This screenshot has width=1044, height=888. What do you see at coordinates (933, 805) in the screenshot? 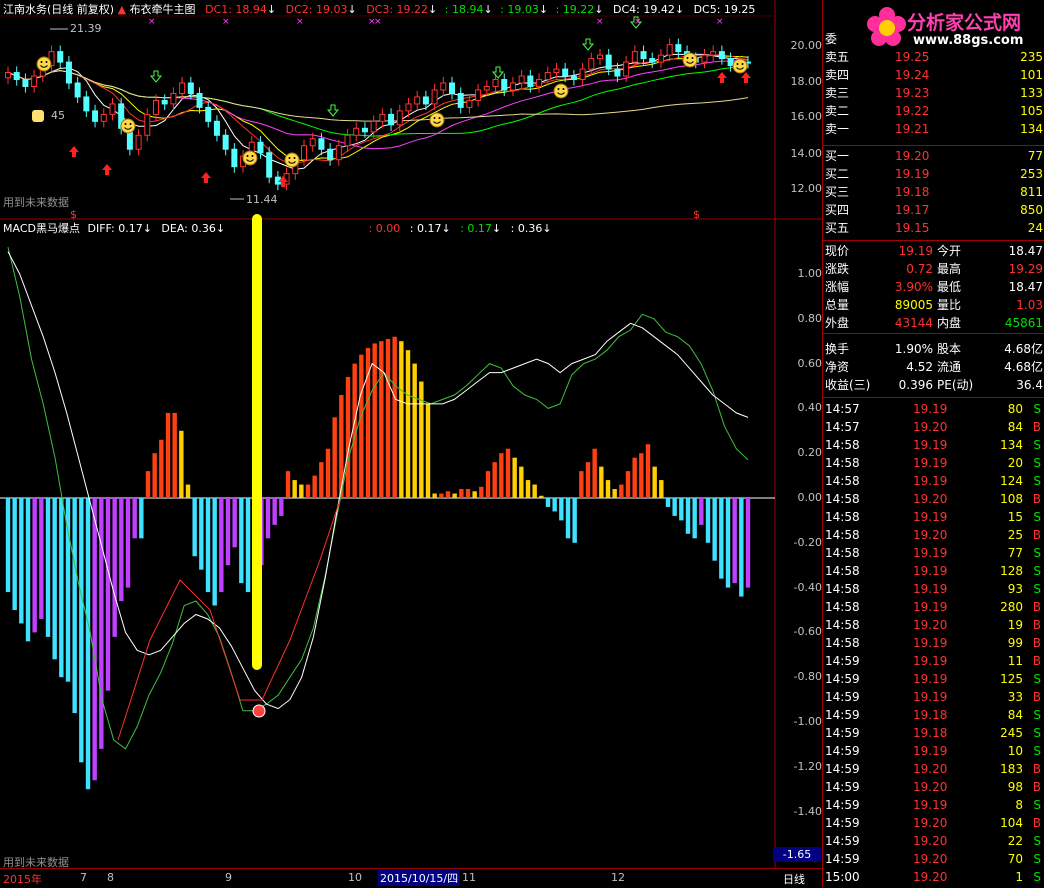
I see `tick-row: 14:59 19.19 8 S` at bounding box center [933, 805].